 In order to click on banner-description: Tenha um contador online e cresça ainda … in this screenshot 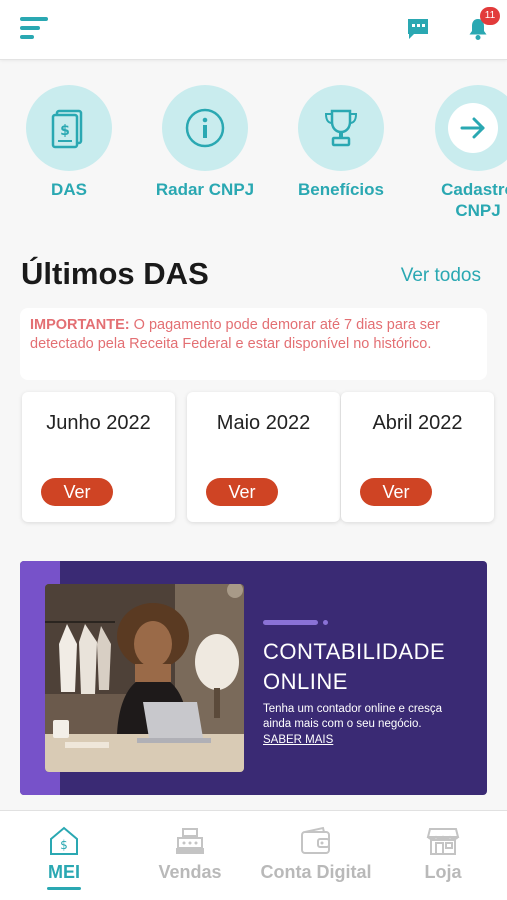, I will do `click(352, 716)`.